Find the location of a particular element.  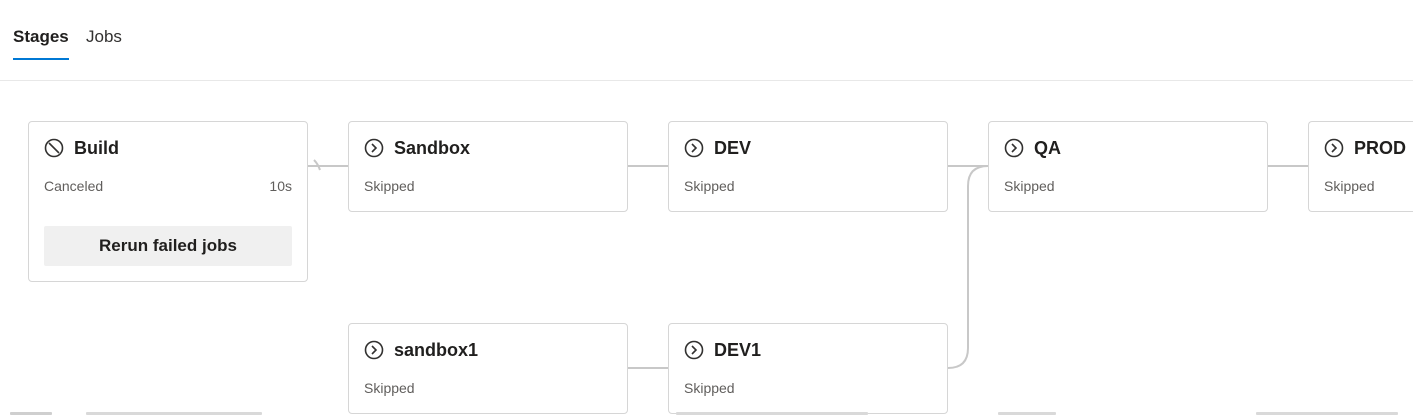

connector-build-arrowhead is located at coordinates (317, 165).